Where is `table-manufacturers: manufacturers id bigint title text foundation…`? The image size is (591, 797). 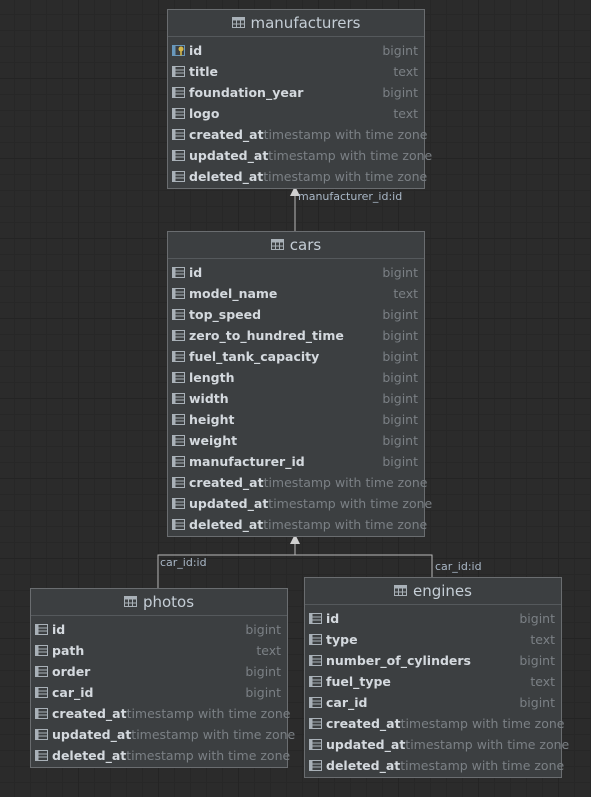
table-manufacturers: manufacturers id bigint title text foundation… is located at coordinates (299, 99).